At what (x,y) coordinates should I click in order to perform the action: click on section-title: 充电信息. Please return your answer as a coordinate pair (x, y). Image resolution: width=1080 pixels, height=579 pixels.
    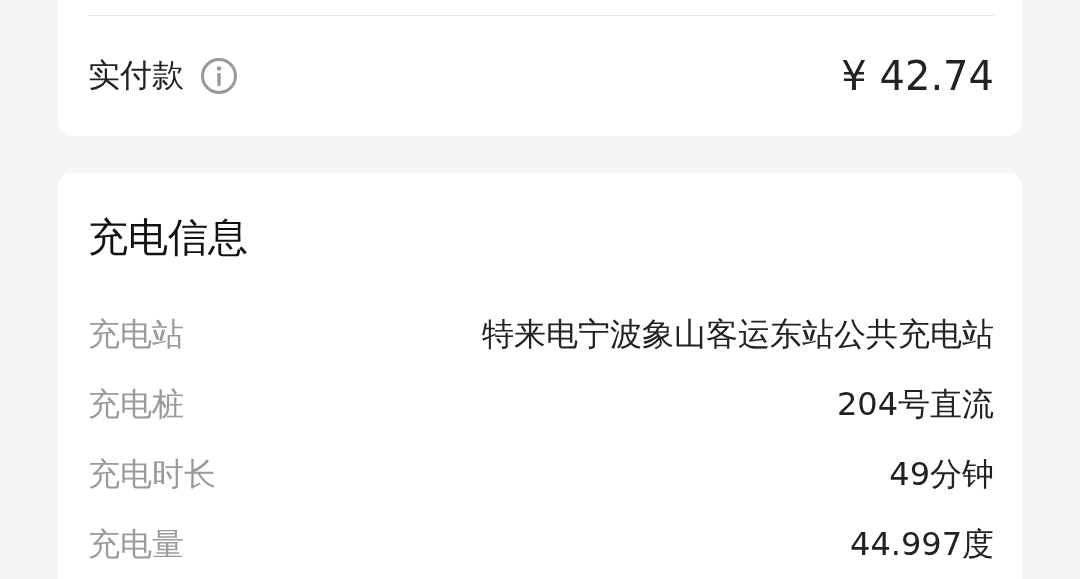
    Looking at the image, I should click on (168, 237).